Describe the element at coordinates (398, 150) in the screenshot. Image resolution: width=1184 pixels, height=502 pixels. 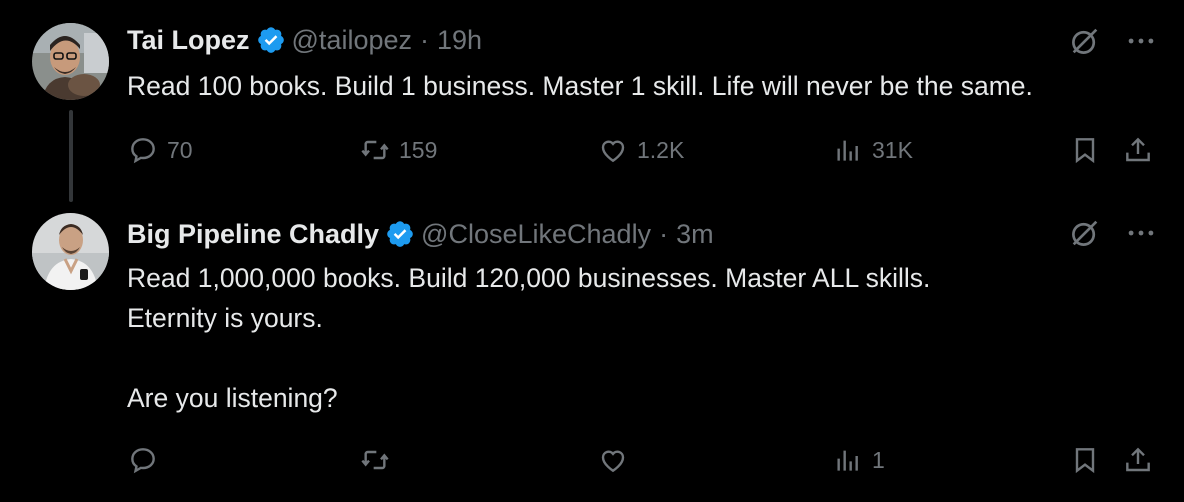
I see `repost-button: 159` at that location.